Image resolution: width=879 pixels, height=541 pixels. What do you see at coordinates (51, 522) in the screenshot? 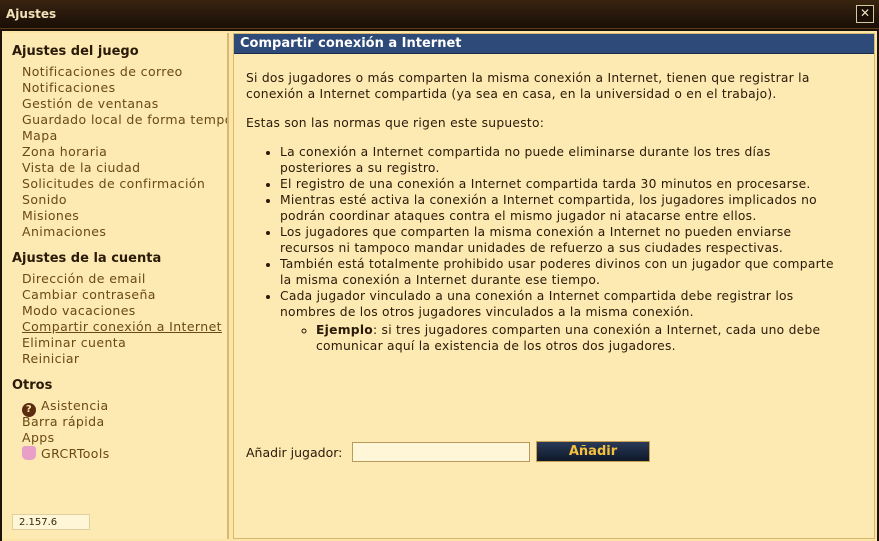
I see `version-label: 2.157.6` at bounding box center [51, 522].